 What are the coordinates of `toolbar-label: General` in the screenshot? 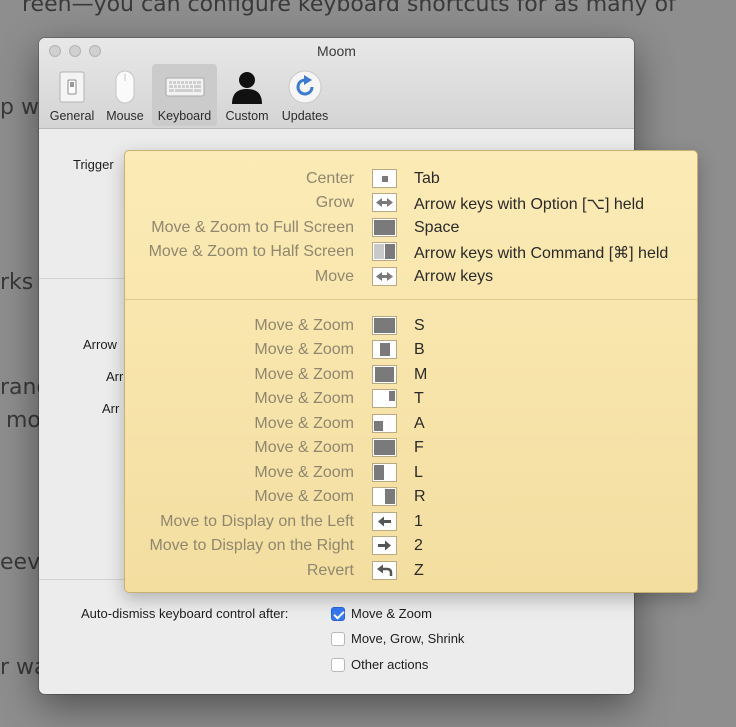 It's located at (72, 116).